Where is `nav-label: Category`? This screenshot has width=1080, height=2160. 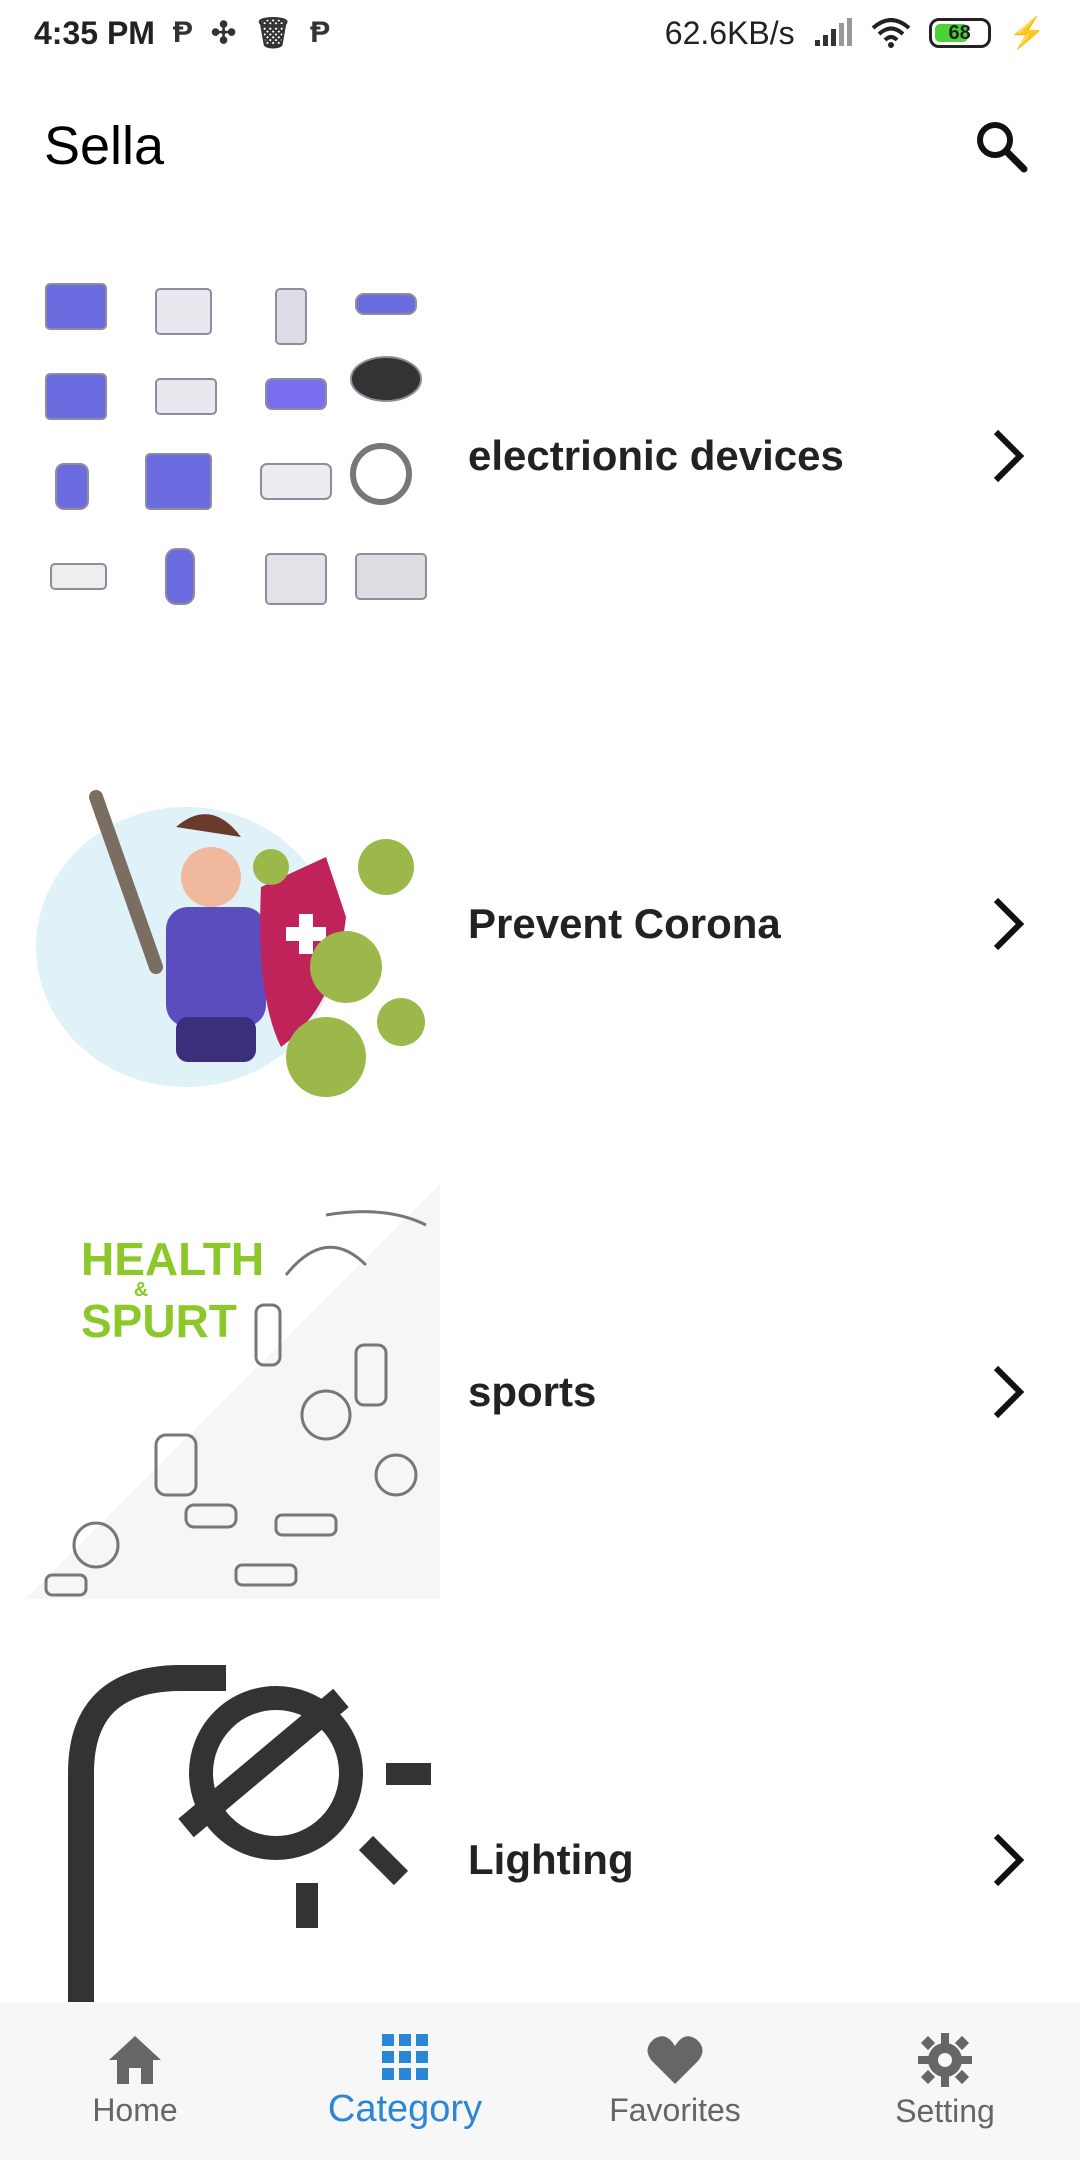 nav-label: Category is located at coordinates (405, 2108).